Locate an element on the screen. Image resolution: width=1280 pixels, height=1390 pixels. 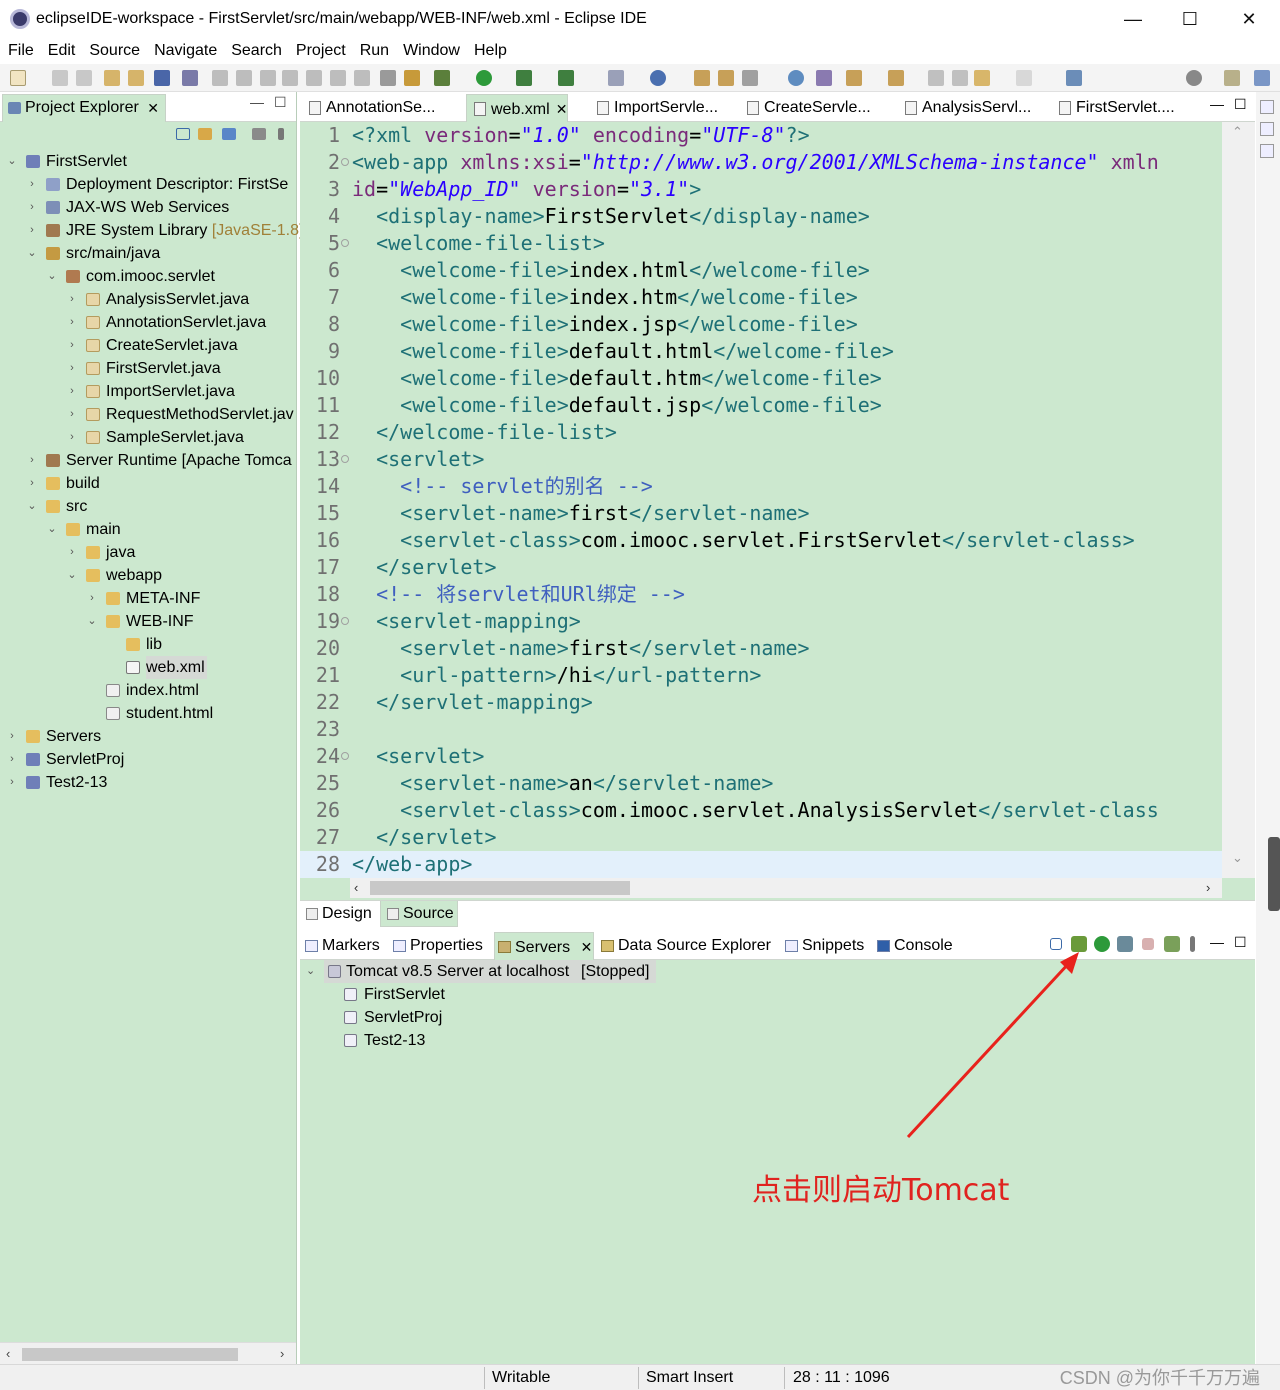
code-line: 20 <servlet-name>first</servlet-name> is located at coordinates (761, 648).